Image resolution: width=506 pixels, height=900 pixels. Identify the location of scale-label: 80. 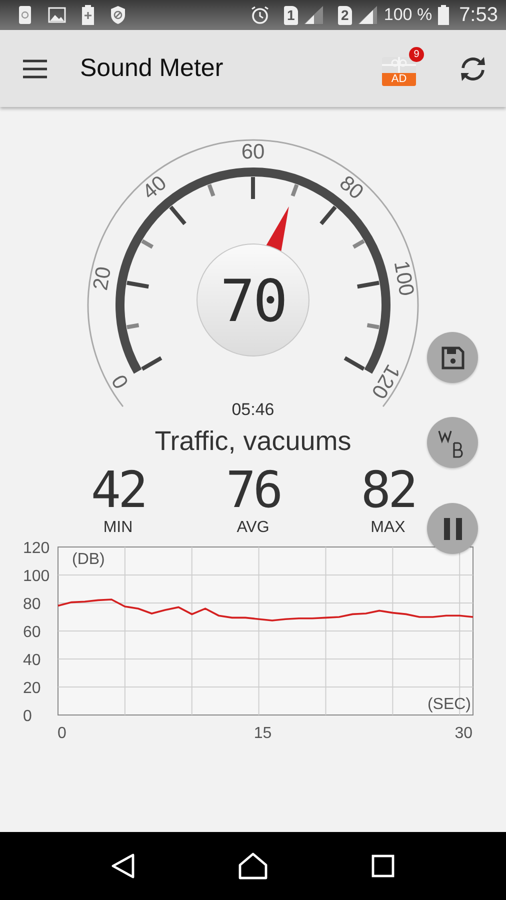
(351, 188).